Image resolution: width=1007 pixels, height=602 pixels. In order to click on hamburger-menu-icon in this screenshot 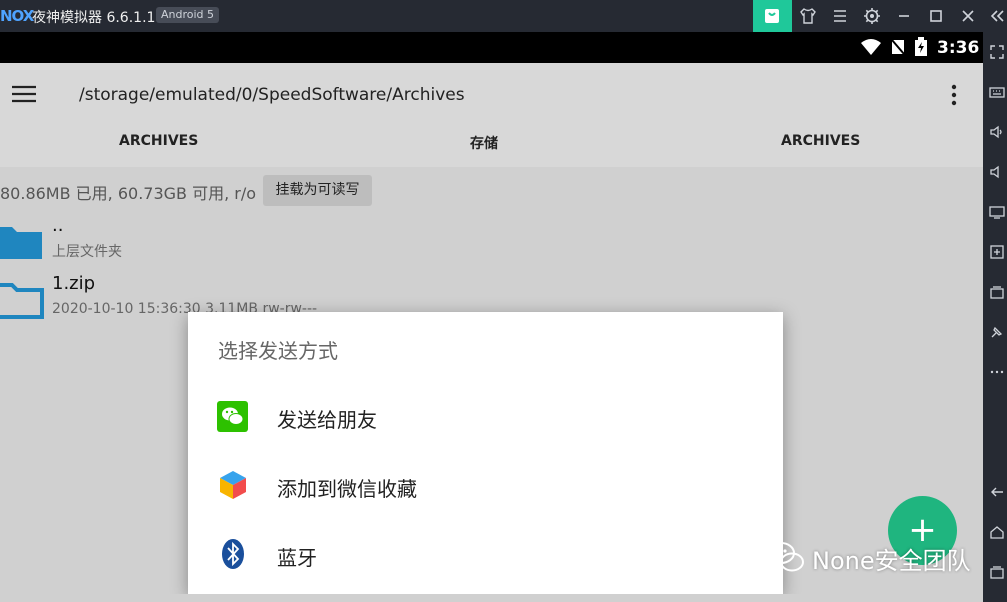, I will do `click(24, 94)`.